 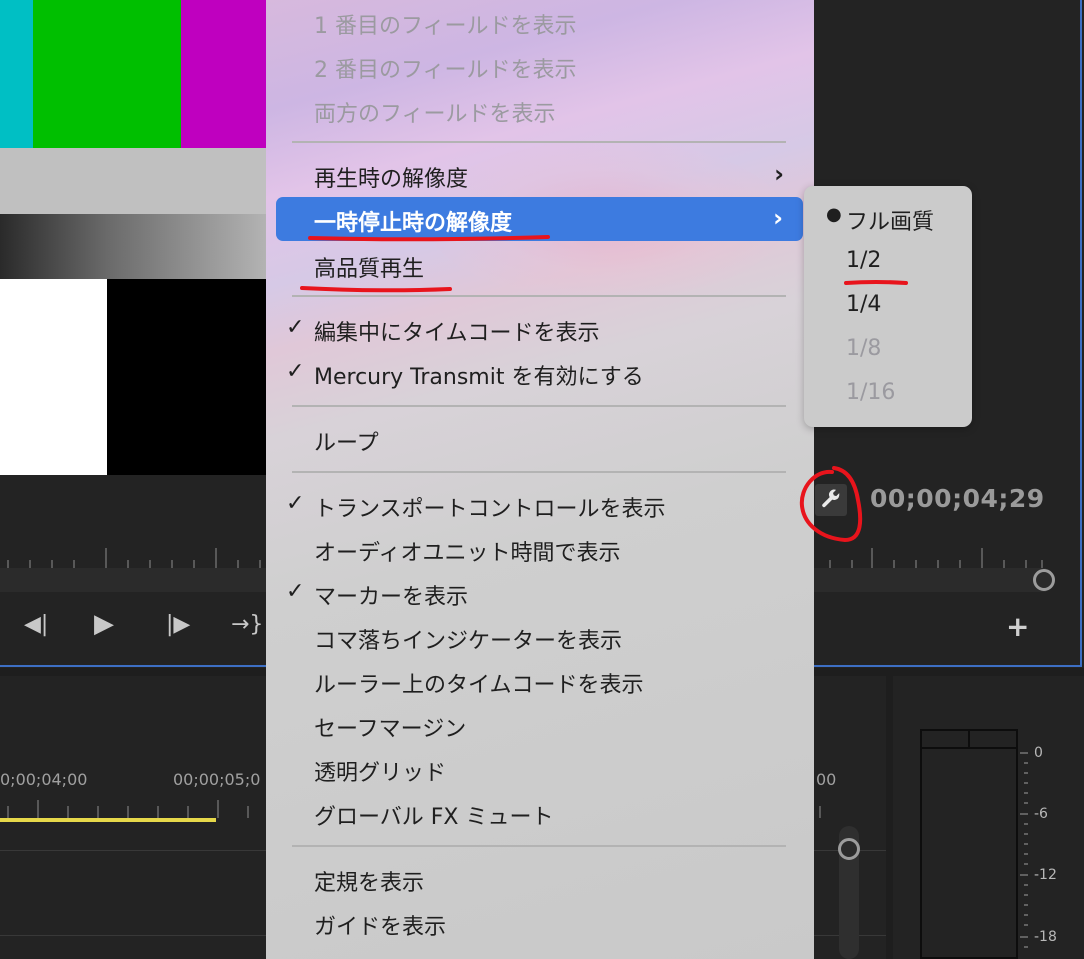 What do you see at coordinates (36, 624) in the screenshot?
I see `step-back-icon: ◀|` at bounding box center [36, 624].